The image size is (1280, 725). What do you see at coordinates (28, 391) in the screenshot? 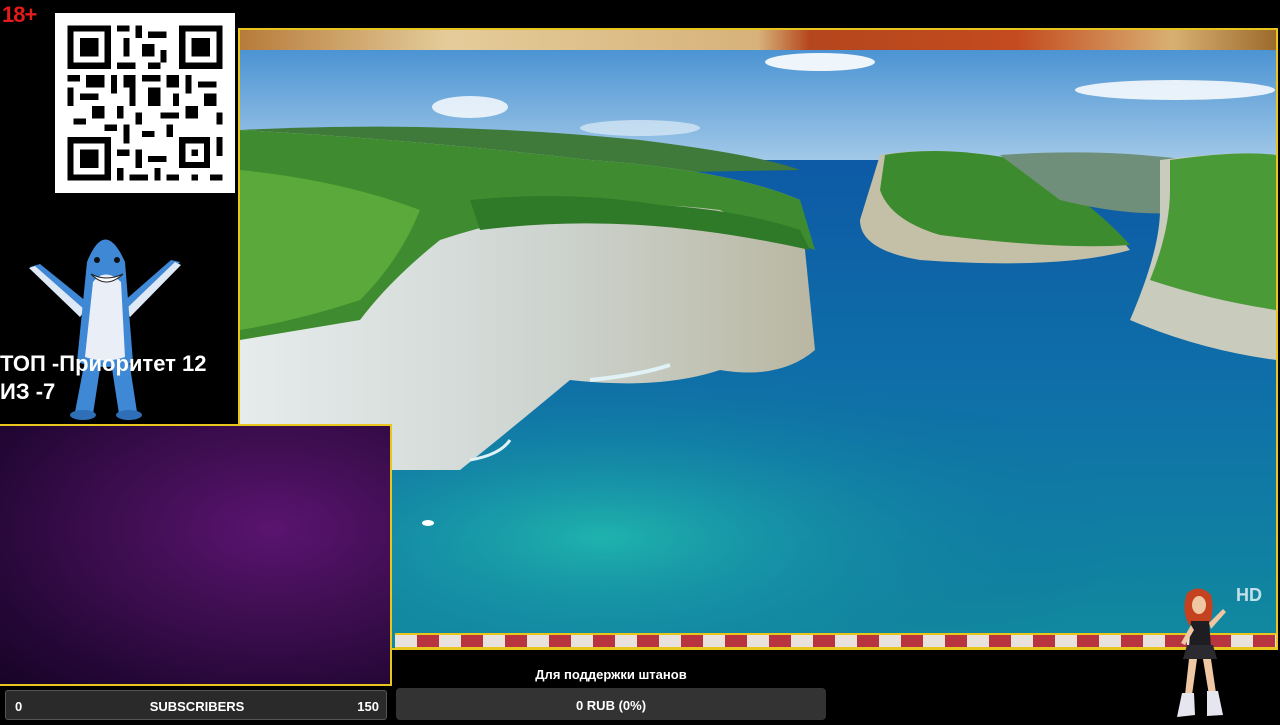
I see `priority-line-2: ИЗ -7` at bounding box center [28, 391].